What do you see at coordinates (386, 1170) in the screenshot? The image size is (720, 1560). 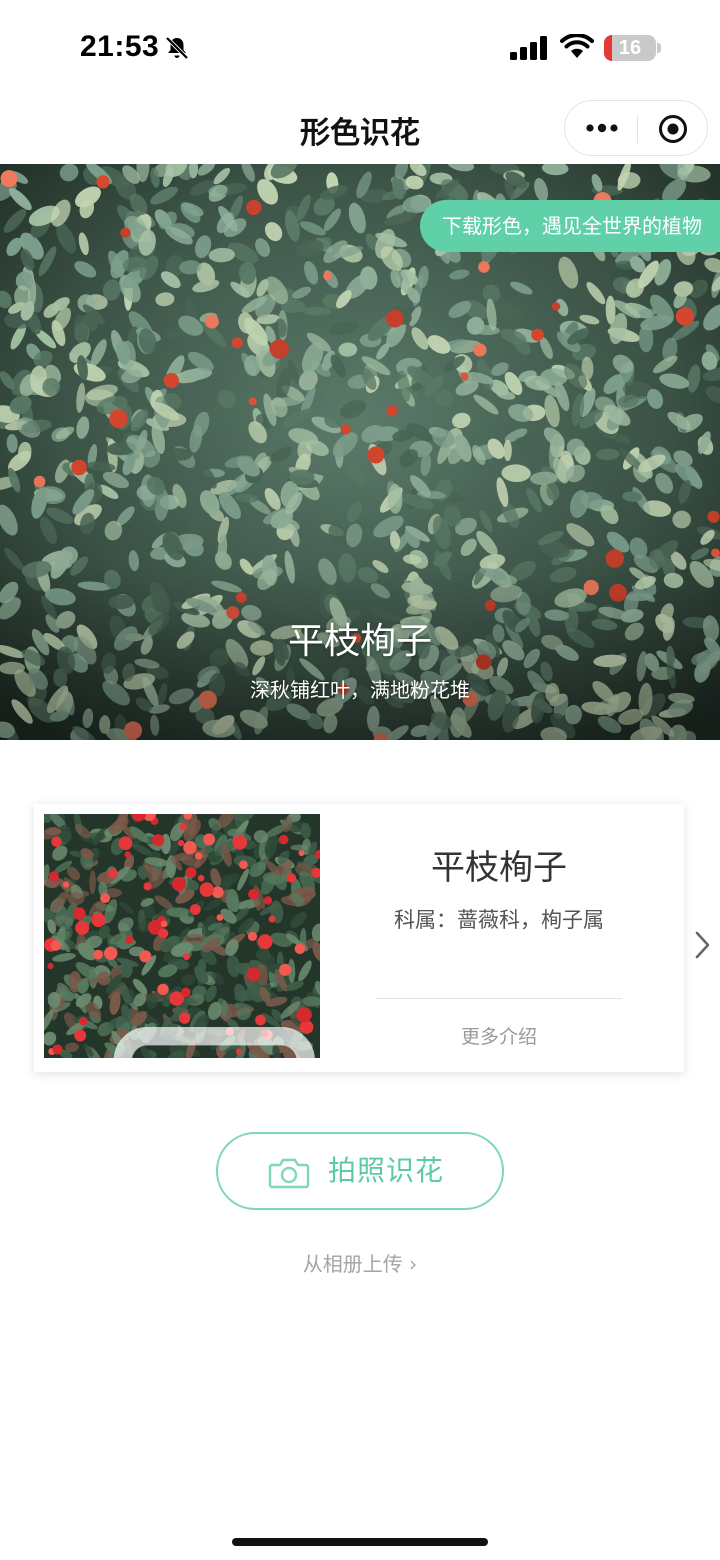 I see `take-photo-label: 拍照识花` at bounding box center [386, 1170].